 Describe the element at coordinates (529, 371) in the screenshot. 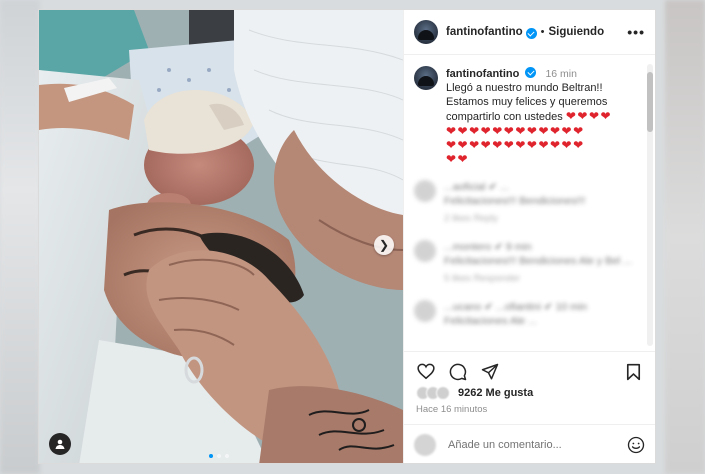

I see `post-actions` at that location.